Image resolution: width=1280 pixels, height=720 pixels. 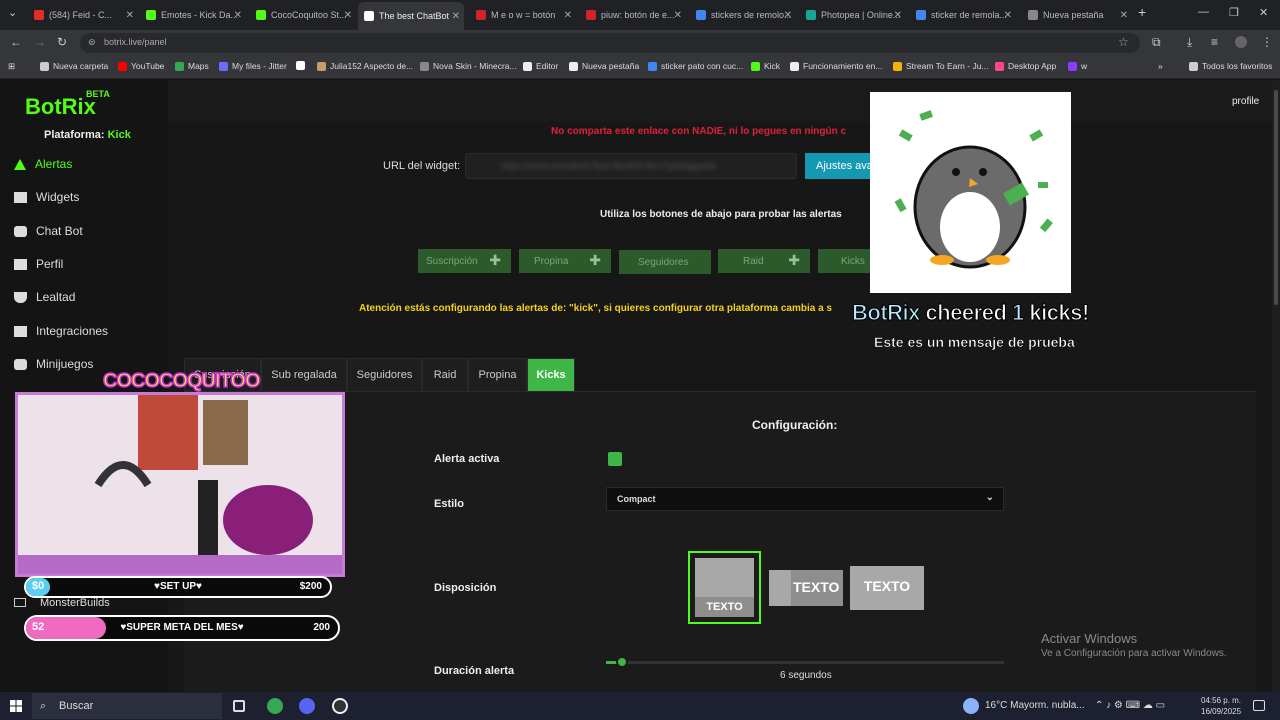 What do you see at coordinates (445, 375) in the screenshot?
I see `tab-raid: Raid` at bounding box center [445, 375].